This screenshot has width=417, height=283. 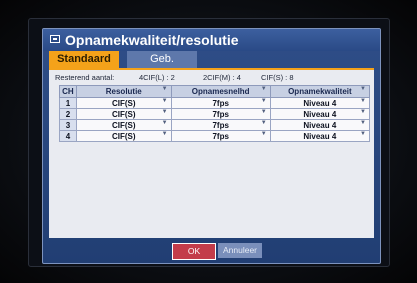 What do you see at coordinates (84, 59) in the screenshot?
I see `tab-standaard: Standaard` at bounding box center [84, 59].